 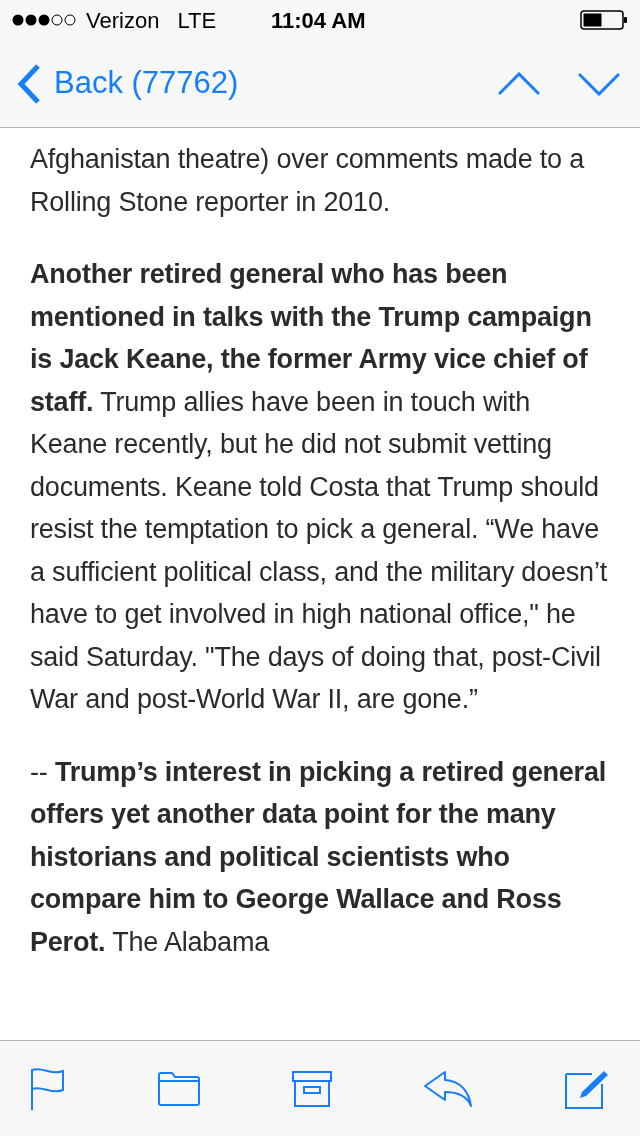 What do you see at coordinates (179, 1088) in the screenshot?
I see `folder-icon` at bounding box center [179, 1088].